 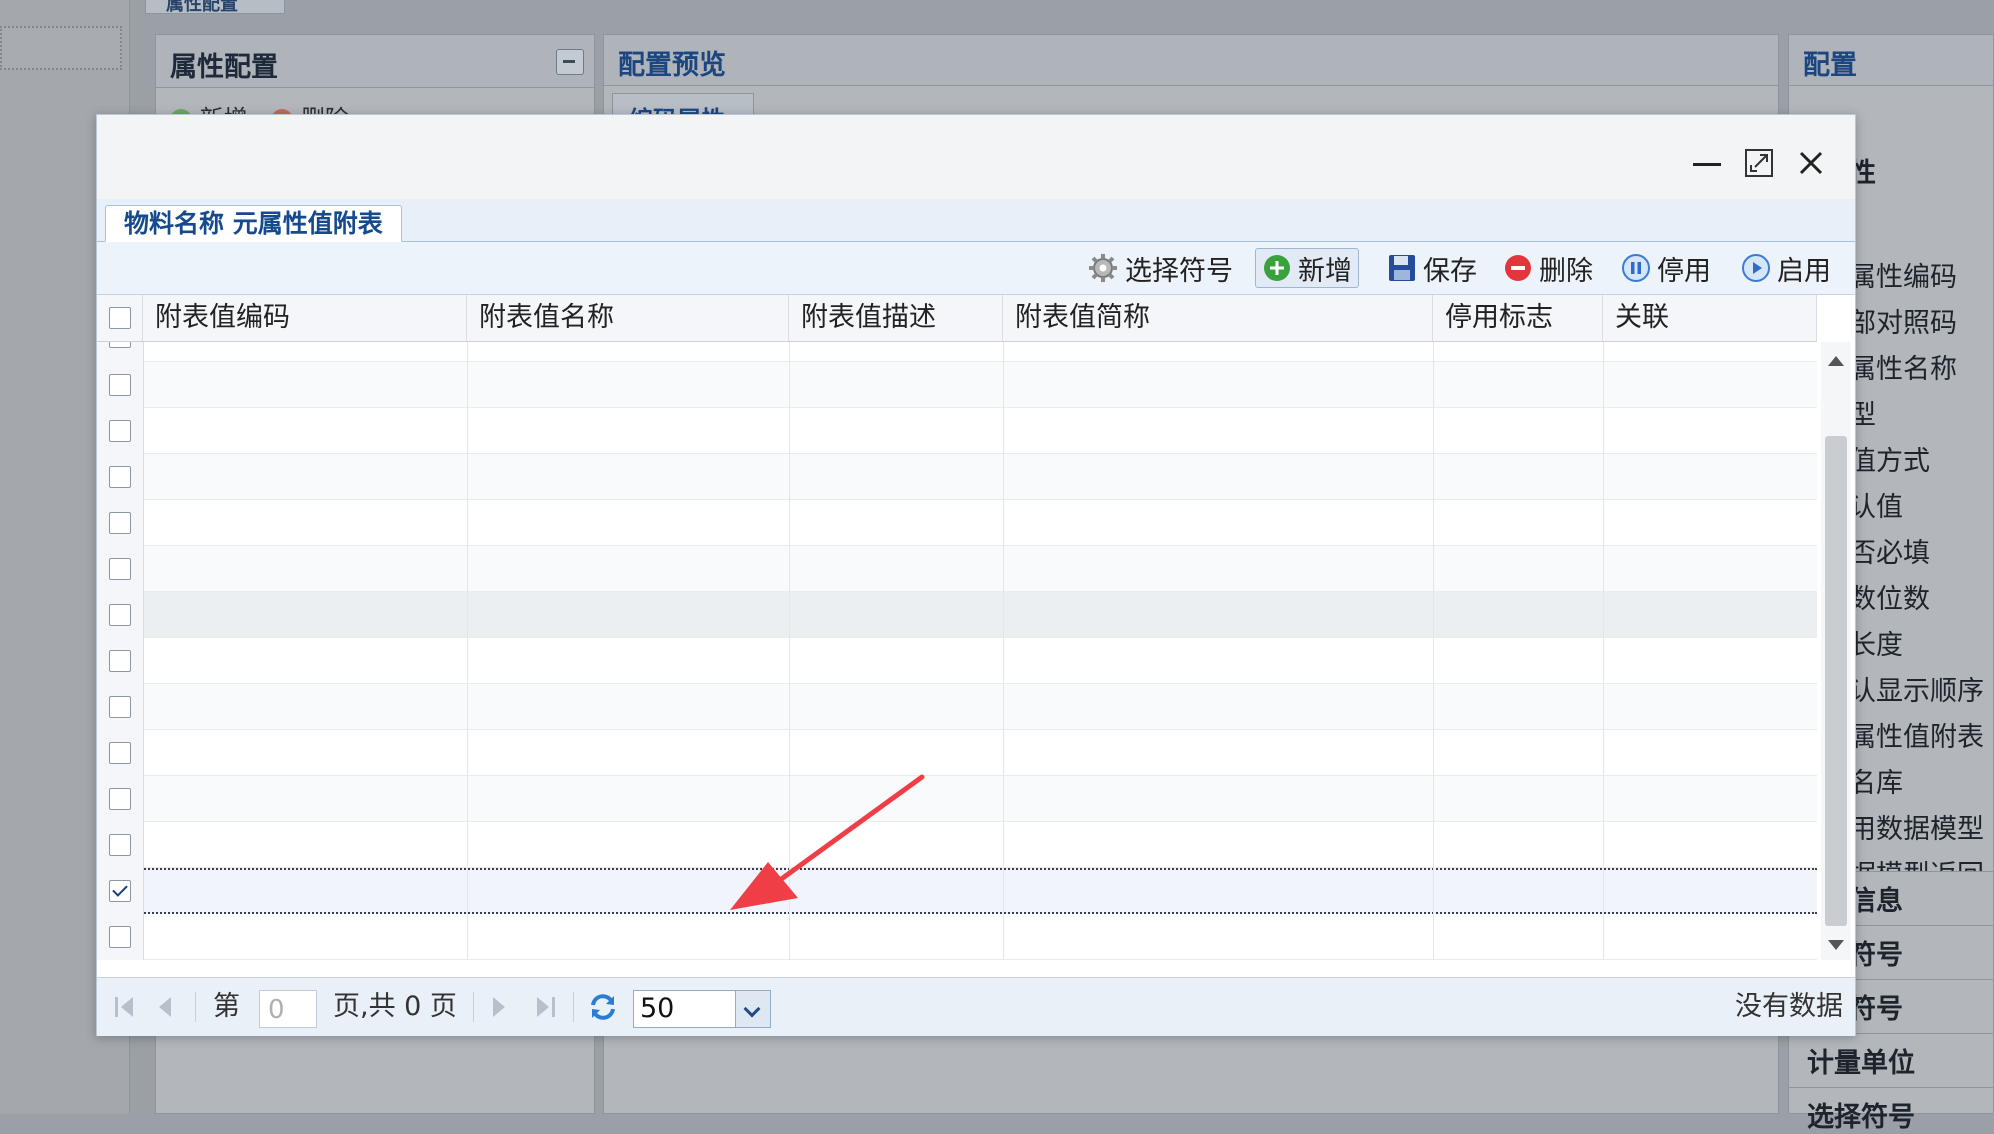 I want to click on last-page-icon, so click(x=546, y=1007).